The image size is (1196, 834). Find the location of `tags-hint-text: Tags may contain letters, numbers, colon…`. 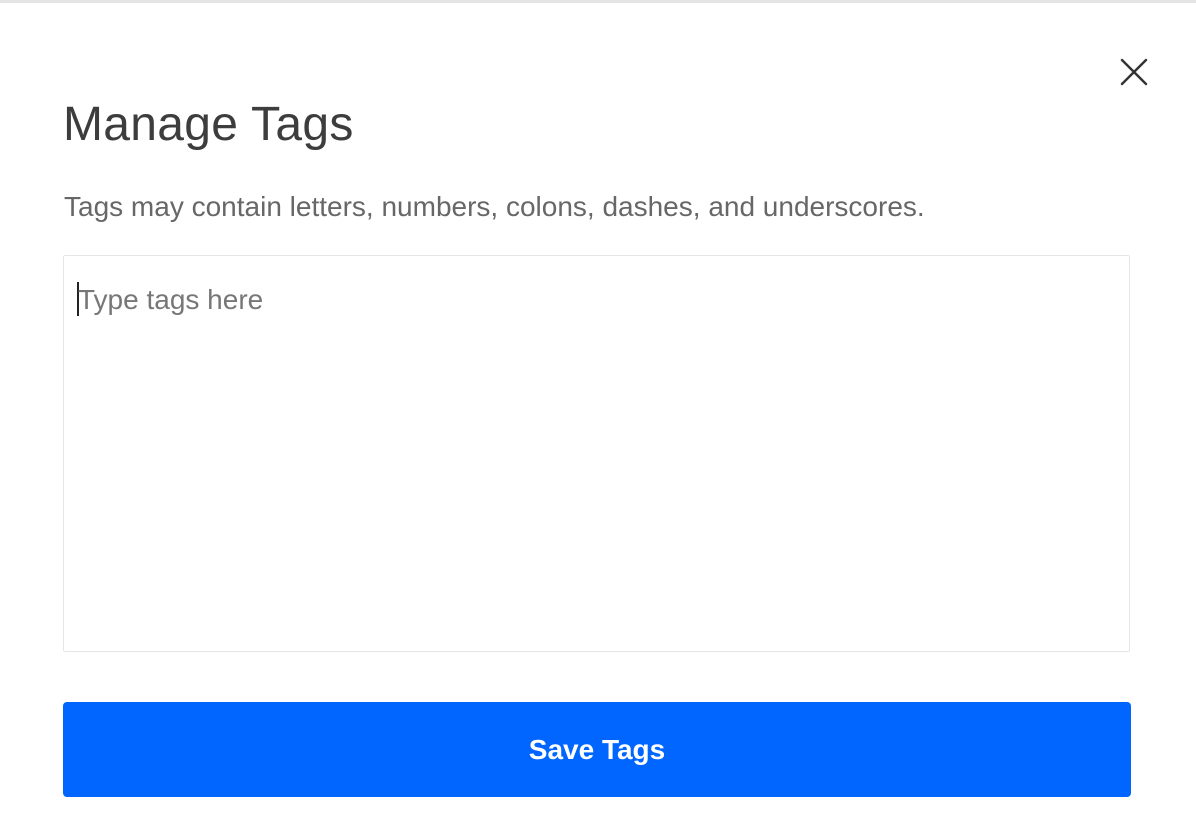

tags-hint-text: Tags may contain letters, numbers, colon… is located at coordinates (494, 206).